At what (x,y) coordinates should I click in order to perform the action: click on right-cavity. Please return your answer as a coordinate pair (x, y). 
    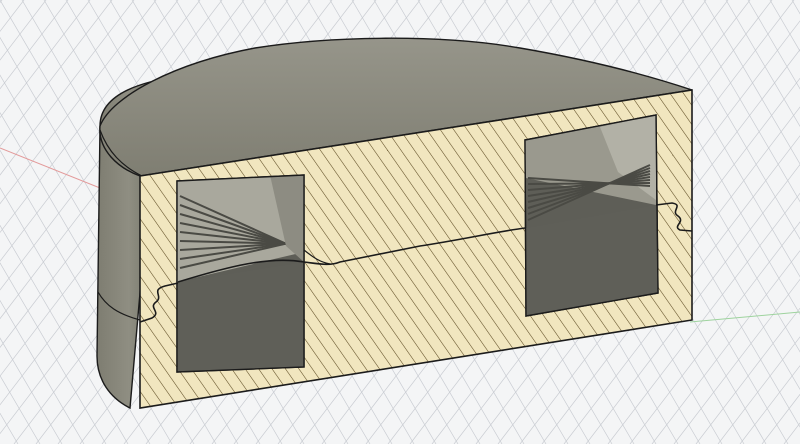
    Looking at the image, I should click on (591, 215).